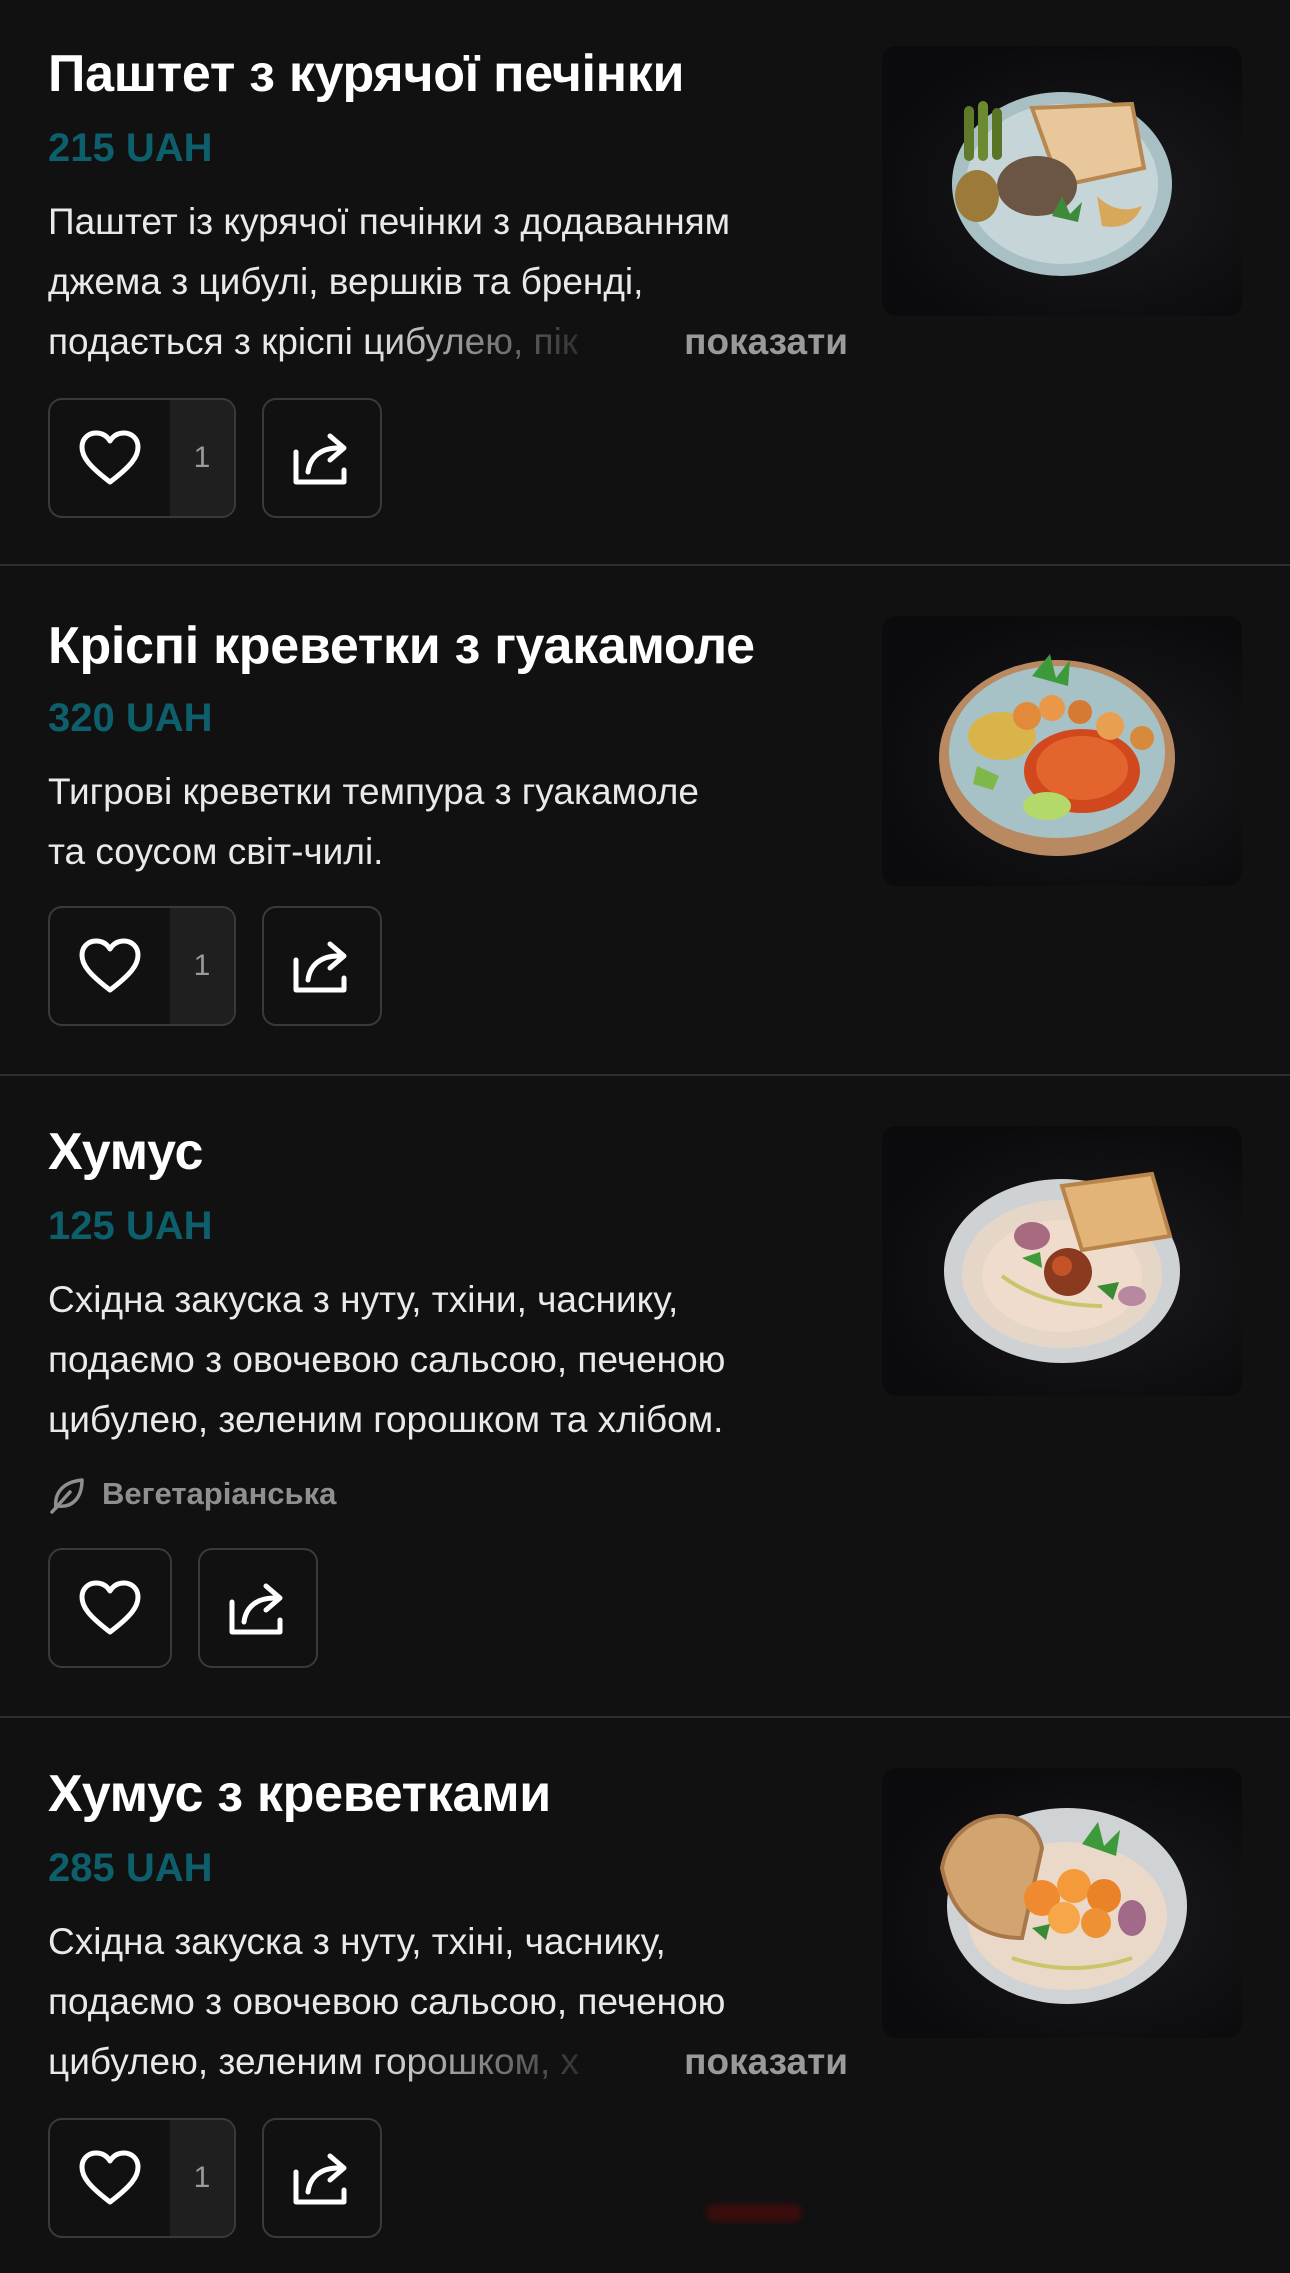 Image resolution: width=1290 pixels, height=2273 pixels. Describe the element at coordinates (313, 341) in the screenshot. I see `description-truncated-text: подається з кріспі цибулею, пік` at that location.